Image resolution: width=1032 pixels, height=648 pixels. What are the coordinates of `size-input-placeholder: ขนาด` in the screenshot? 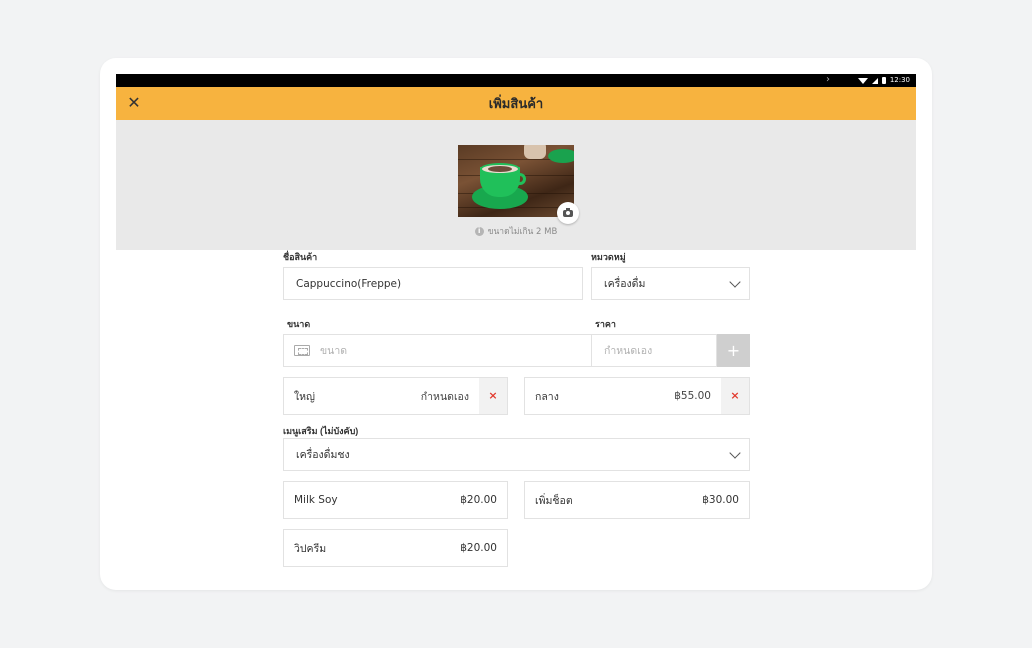 It's located at (334, 351).